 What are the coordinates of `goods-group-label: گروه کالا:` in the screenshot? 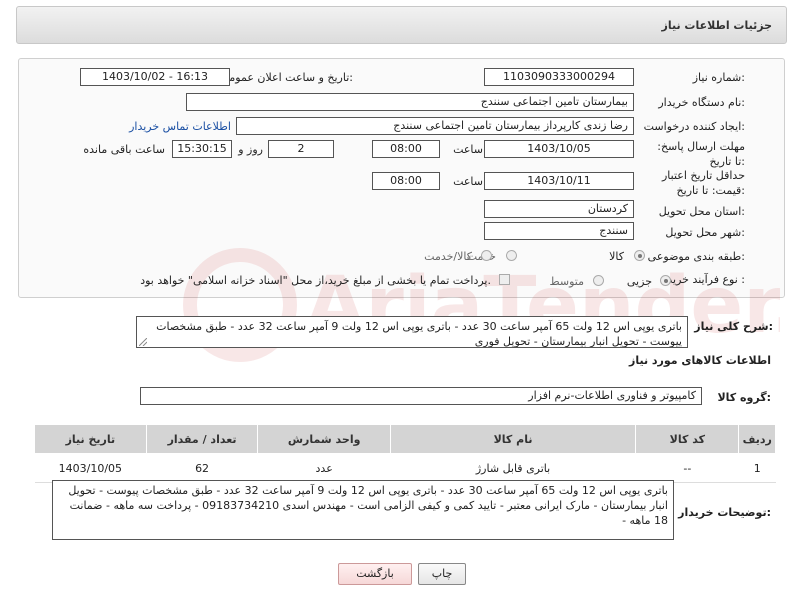 It's located at (744, 397).